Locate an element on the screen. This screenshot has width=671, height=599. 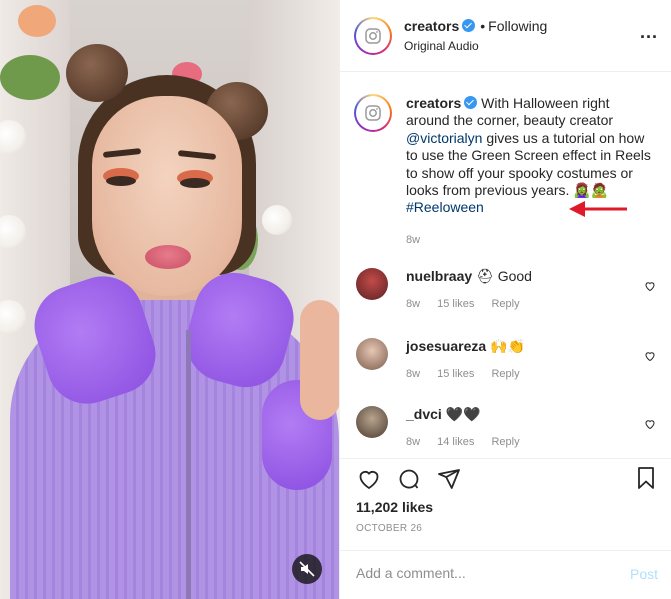
caption-username: creators is located at coordinates (433, 103).